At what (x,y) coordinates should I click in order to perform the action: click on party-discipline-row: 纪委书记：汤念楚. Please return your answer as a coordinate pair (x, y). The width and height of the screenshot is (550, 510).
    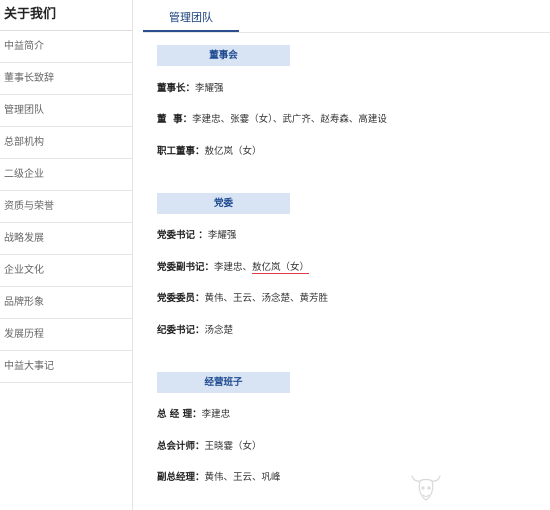
    Looking at the image, I should click on (195, 331).